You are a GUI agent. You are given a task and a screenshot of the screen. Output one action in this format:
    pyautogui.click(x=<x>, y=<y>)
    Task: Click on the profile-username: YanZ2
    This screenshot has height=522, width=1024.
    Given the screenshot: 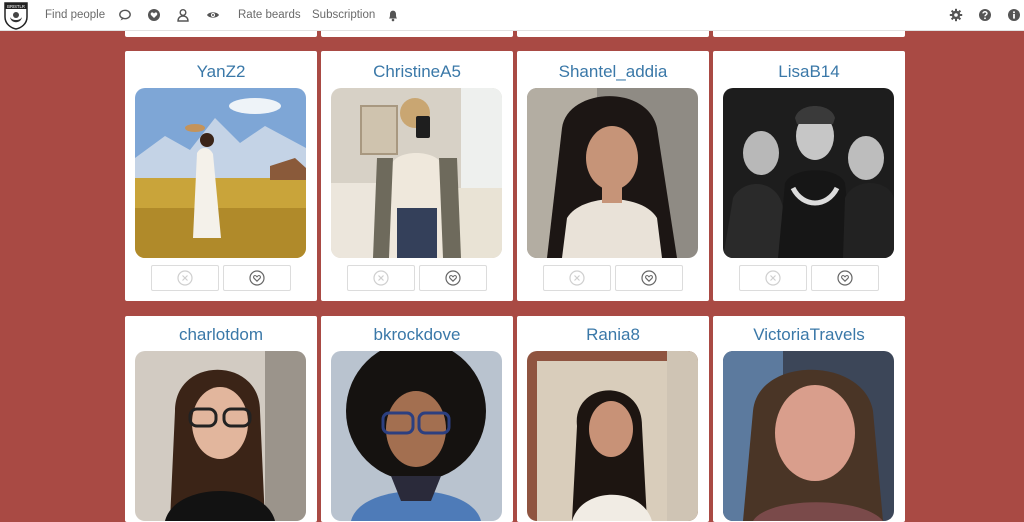 What is the action you would take?
    pyautogui.click(x=221, y=72)
    